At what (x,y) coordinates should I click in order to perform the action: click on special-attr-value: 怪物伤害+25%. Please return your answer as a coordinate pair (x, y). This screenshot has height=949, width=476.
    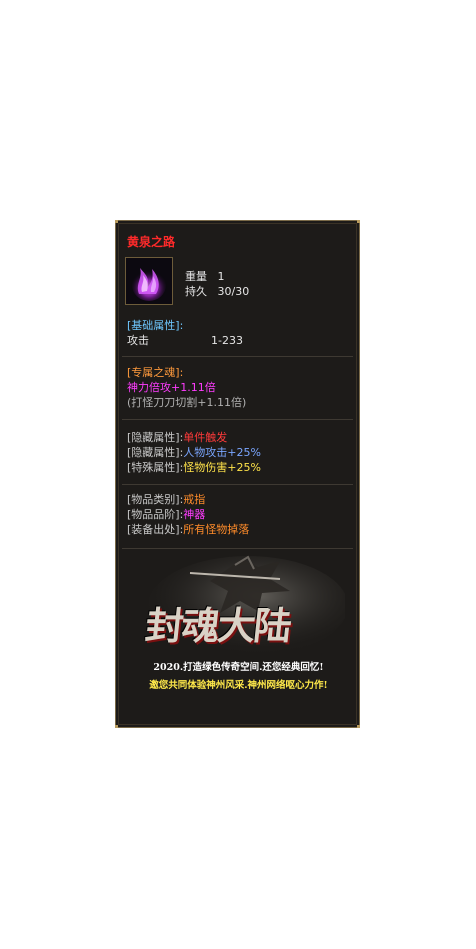
    Looking at the image, I should click on (222, 467).